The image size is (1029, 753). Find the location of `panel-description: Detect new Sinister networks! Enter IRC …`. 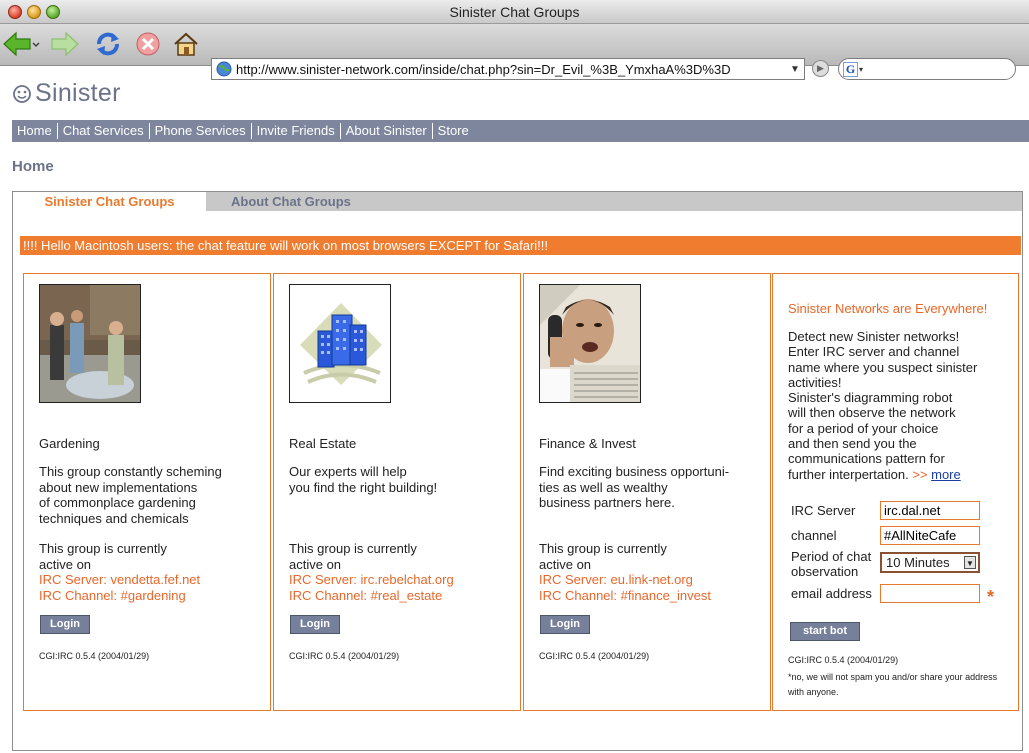

panel-description: Detect new Sinister networks! Enter IRC … is located at coordinates (895, 405).